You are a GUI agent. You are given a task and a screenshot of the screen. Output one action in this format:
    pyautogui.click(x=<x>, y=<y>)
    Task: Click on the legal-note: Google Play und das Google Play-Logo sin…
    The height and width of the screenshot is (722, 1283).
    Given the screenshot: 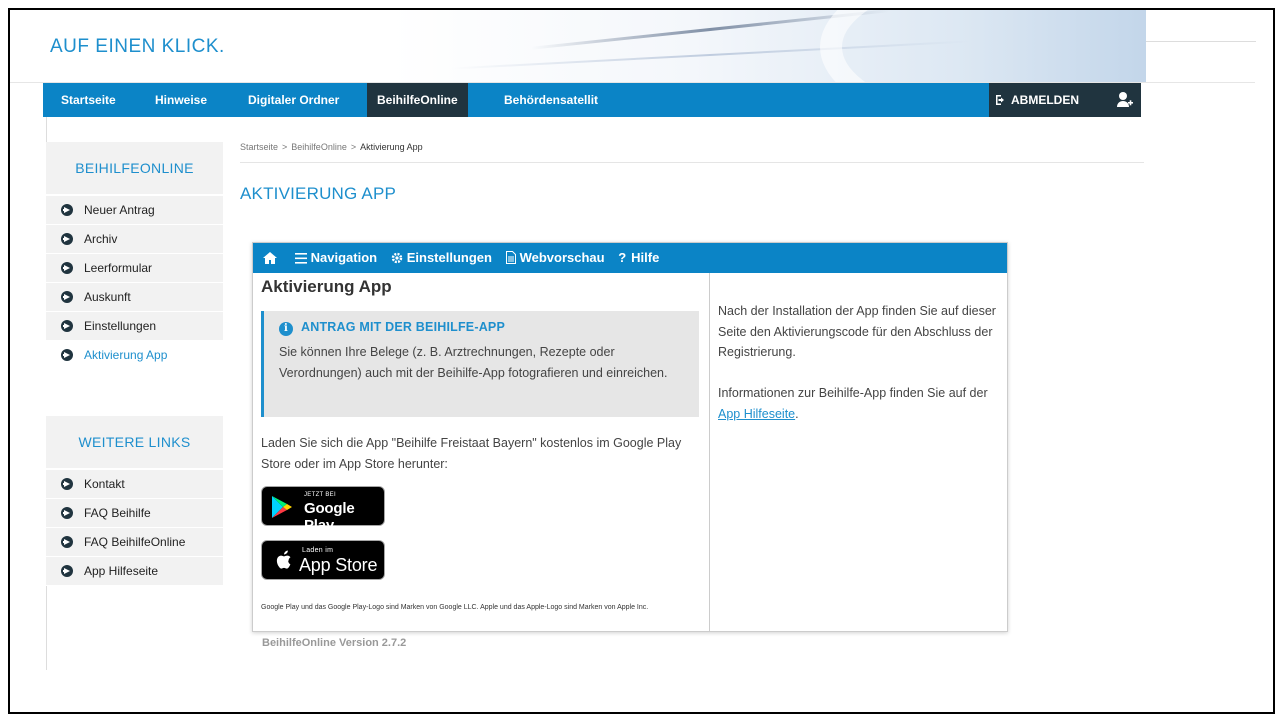 What is the action you would take?
    pyautogui.click(x=455, y=607)
    